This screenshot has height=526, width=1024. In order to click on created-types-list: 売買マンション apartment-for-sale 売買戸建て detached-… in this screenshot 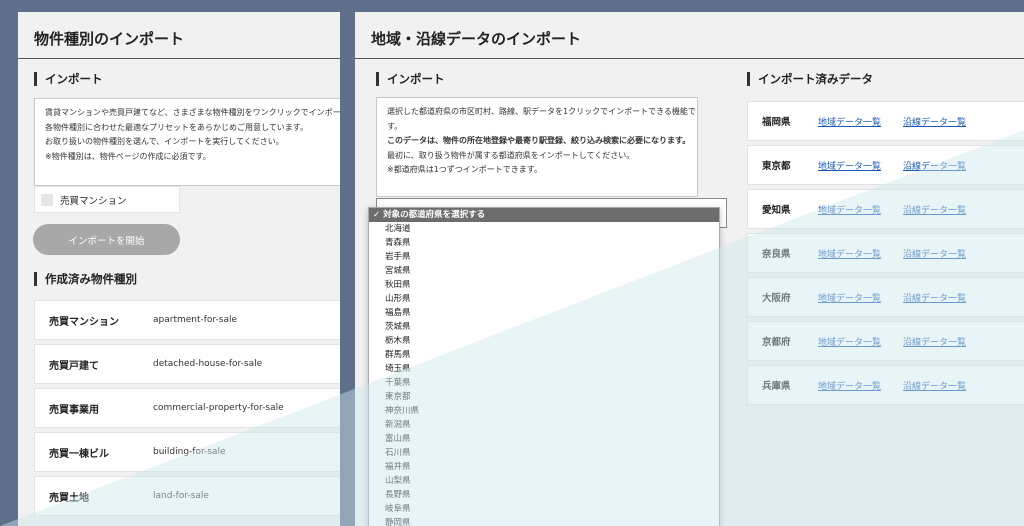, I will do `click(187, 410)`.